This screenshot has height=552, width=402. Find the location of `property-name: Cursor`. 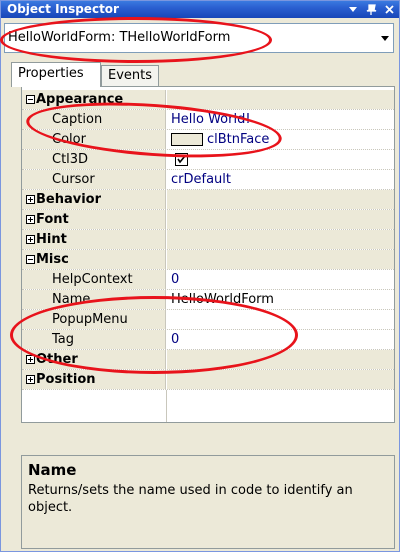

property-name: Cursor is located at coordinates (73, 179).